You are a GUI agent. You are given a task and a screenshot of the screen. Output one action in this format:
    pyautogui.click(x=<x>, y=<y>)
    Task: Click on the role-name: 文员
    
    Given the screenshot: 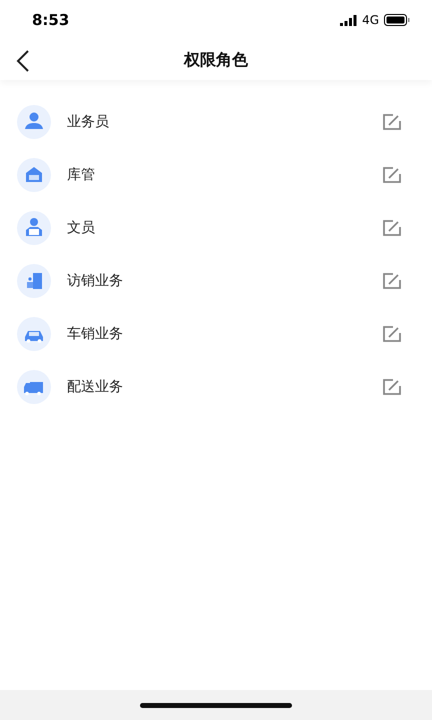 What is the action you would take?
    pyautogui.click(x=81, y=227)
    